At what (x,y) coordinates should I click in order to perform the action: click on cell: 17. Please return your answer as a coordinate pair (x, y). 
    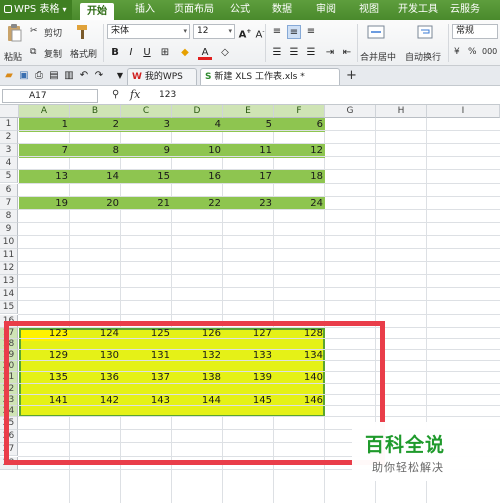
    Looking at the image, I should click on (248, 176).